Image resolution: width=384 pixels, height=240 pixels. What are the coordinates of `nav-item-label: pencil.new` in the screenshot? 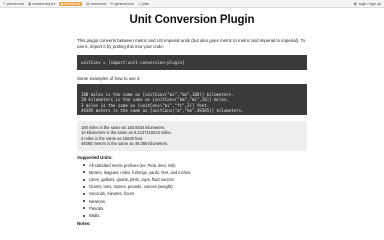 It's located at (15, 3).